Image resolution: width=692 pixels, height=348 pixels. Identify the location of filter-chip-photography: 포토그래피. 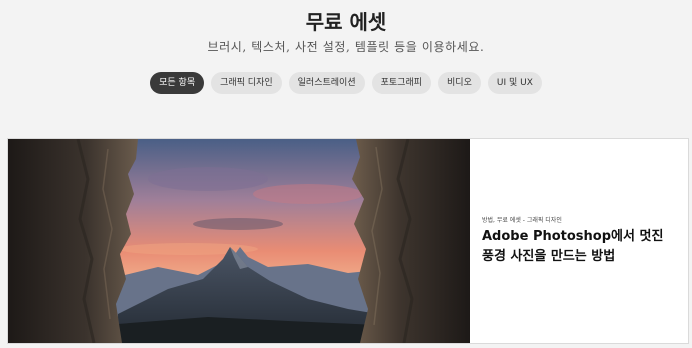
(401, 83).